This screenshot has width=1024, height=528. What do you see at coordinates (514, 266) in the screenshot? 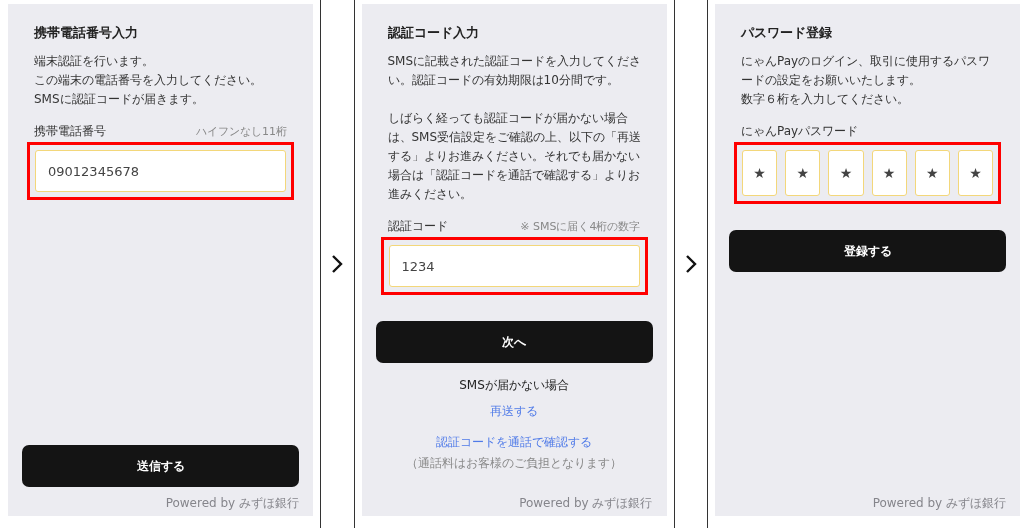
I see `input-field: 1234` at bounding box center [514, 266].